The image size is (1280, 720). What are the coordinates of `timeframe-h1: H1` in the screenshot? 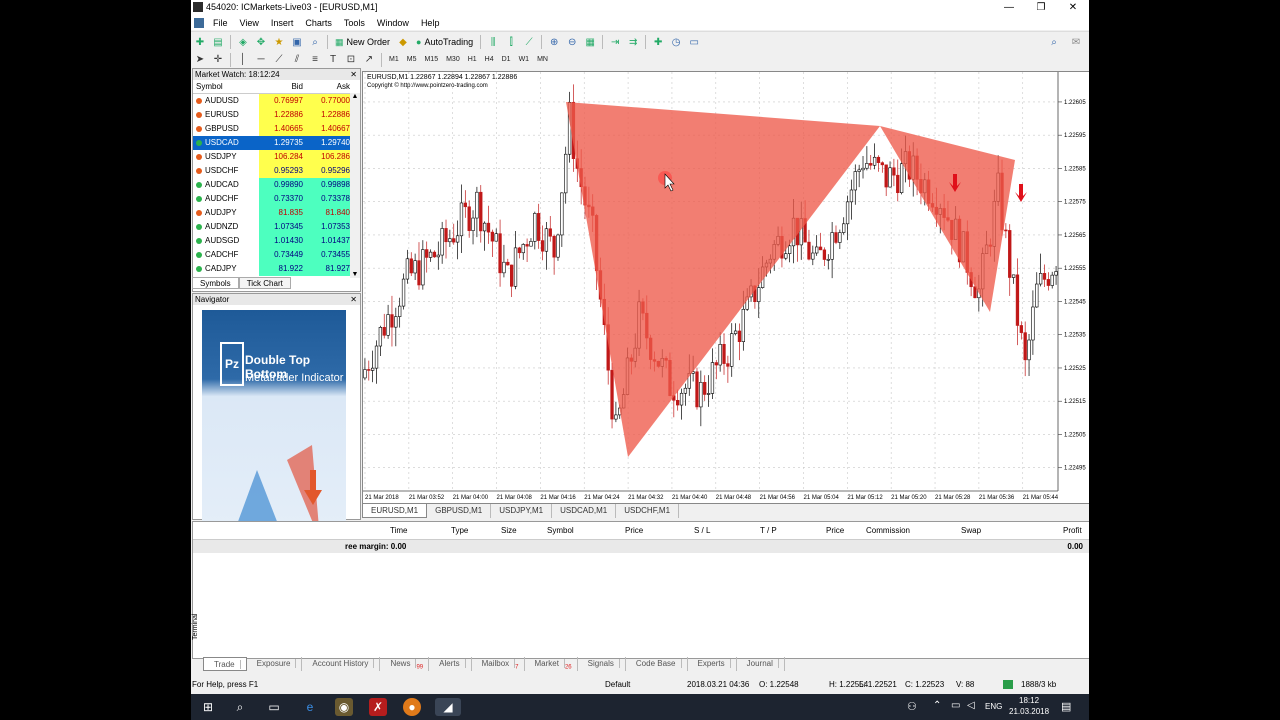 It's located at (472, 59).